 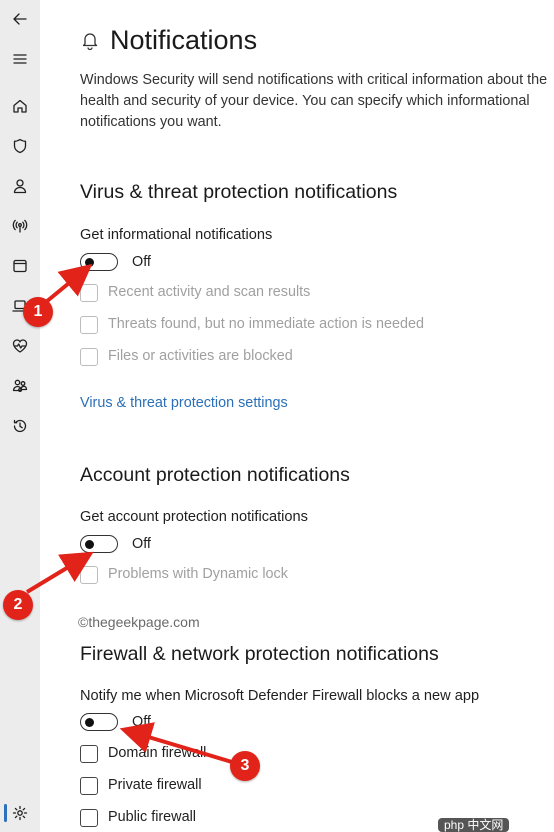 I want to click on bell-icon, so click(x=90, y=40).